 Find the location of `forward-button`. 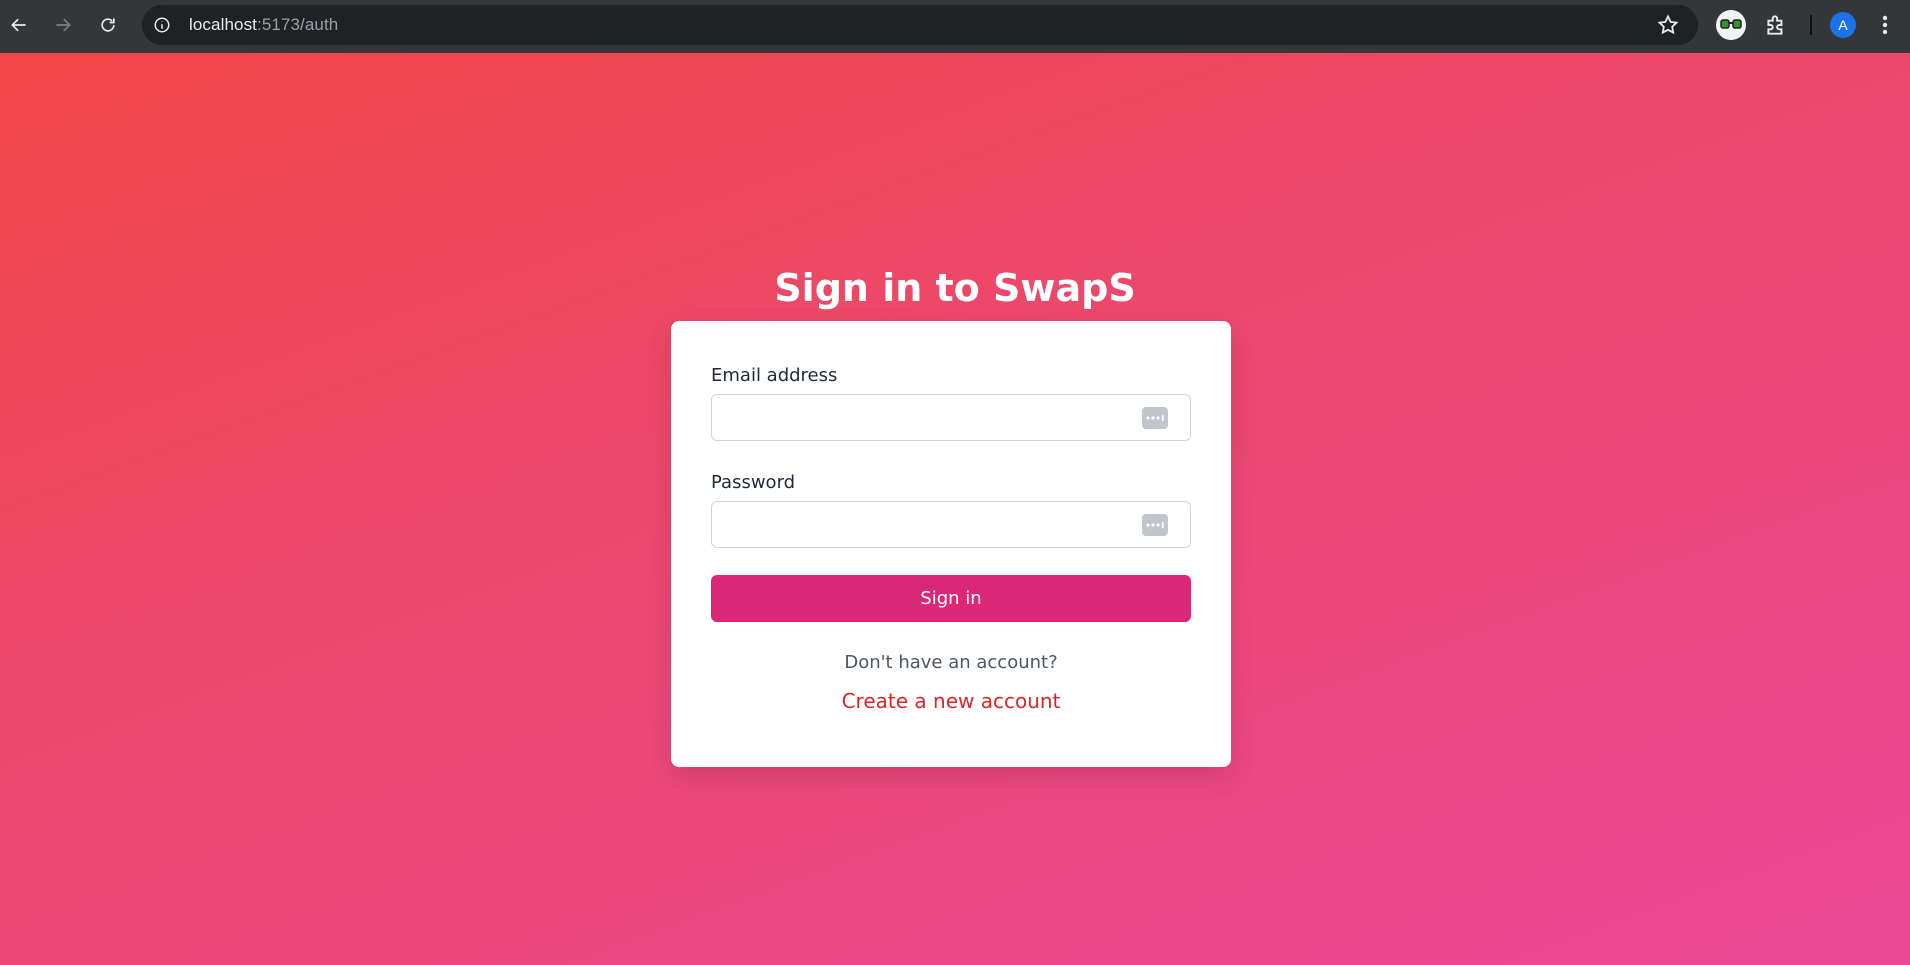

forward-button is located at coordinates (63, 25).